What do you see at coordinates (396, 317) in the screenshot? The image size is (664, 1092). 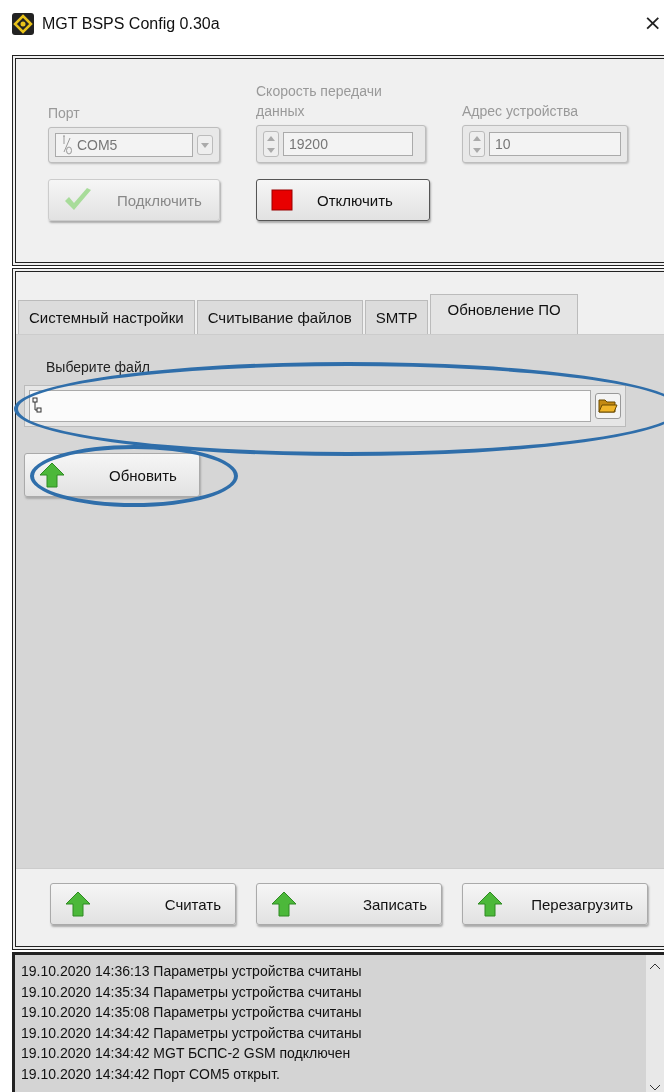 I see `tab: SMTP` at bounding box center [396, 317].